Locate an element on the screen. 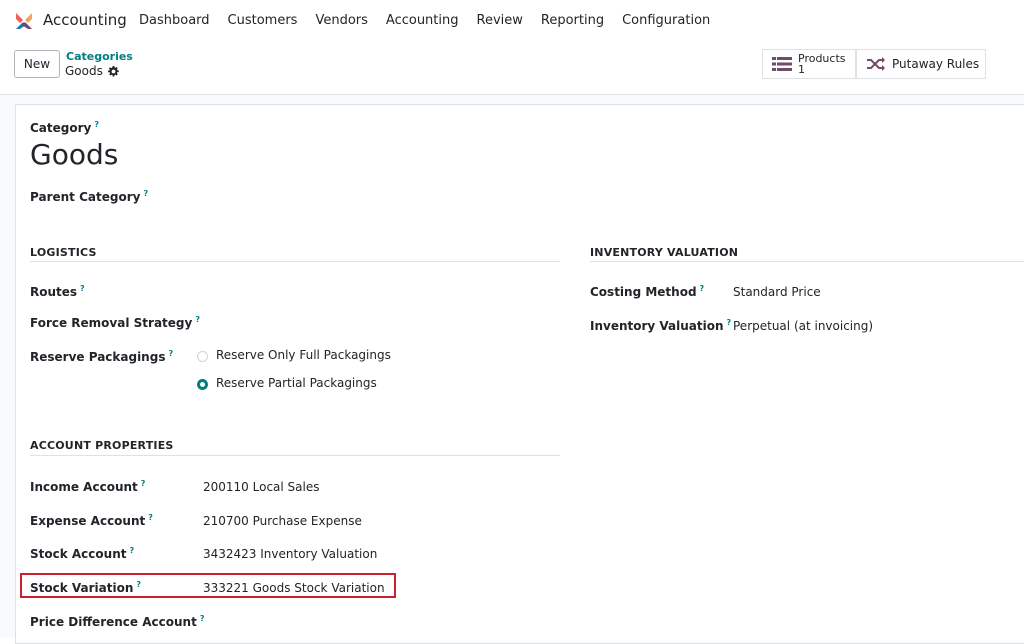 The image size is (1024, 644). income-account-field: 200110 Local Sales is located at coordinates (261, 487).